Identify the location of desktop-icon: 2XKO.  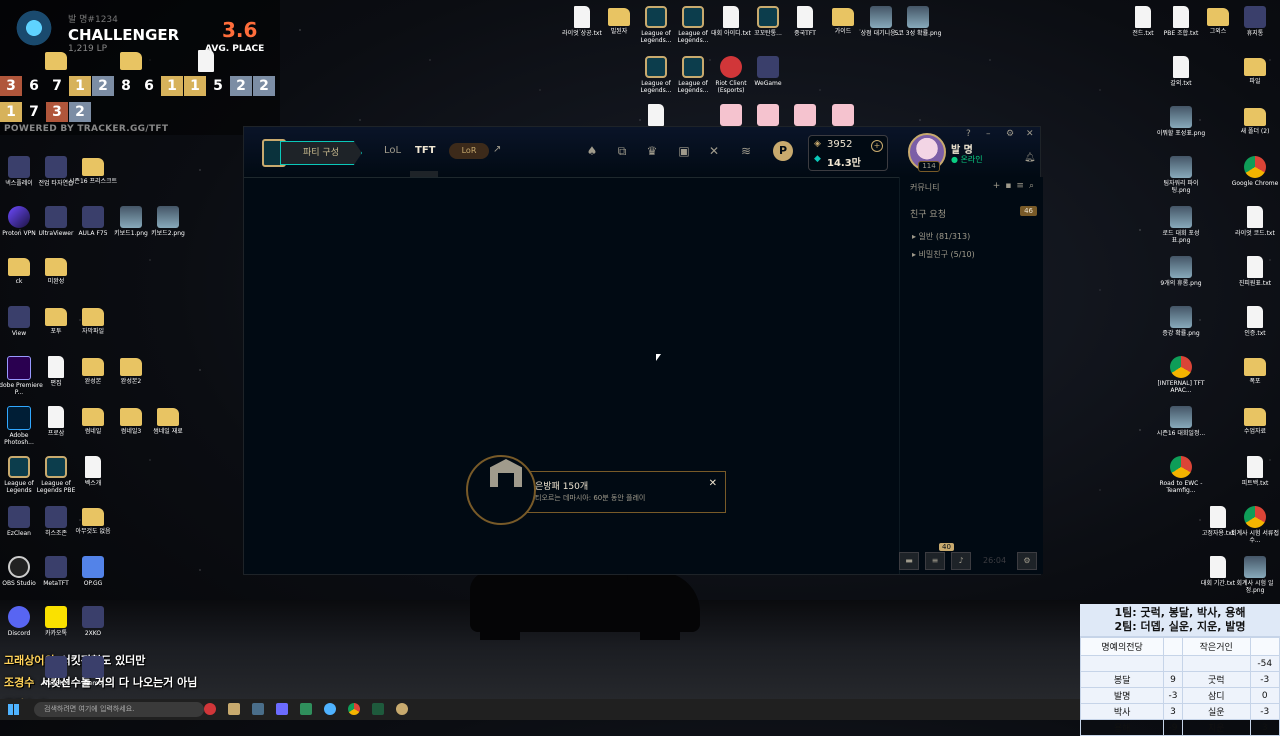
(93, 621).